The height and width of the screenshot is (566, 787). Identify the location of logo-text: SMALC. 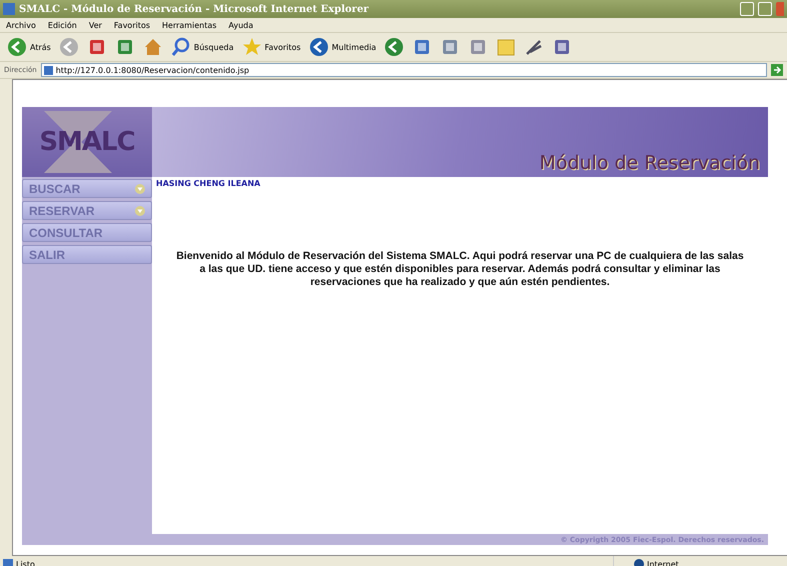
(87, 142).